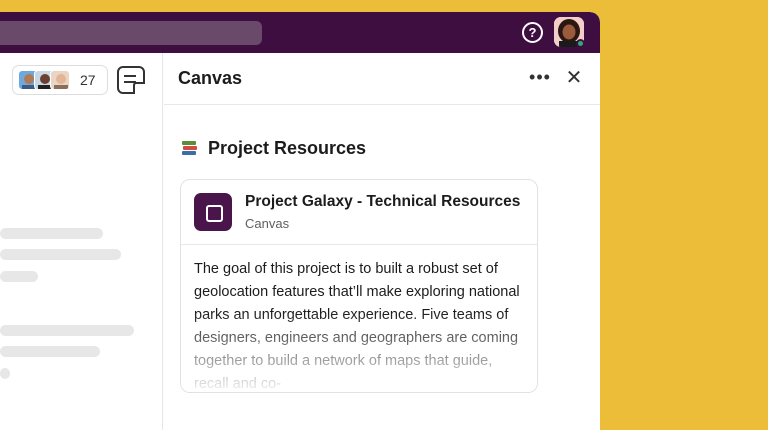 The image size is (768, 430). Describe the element at coordinates (574, 78) in the screenshot. I see `close-icon: ✕` at that location.